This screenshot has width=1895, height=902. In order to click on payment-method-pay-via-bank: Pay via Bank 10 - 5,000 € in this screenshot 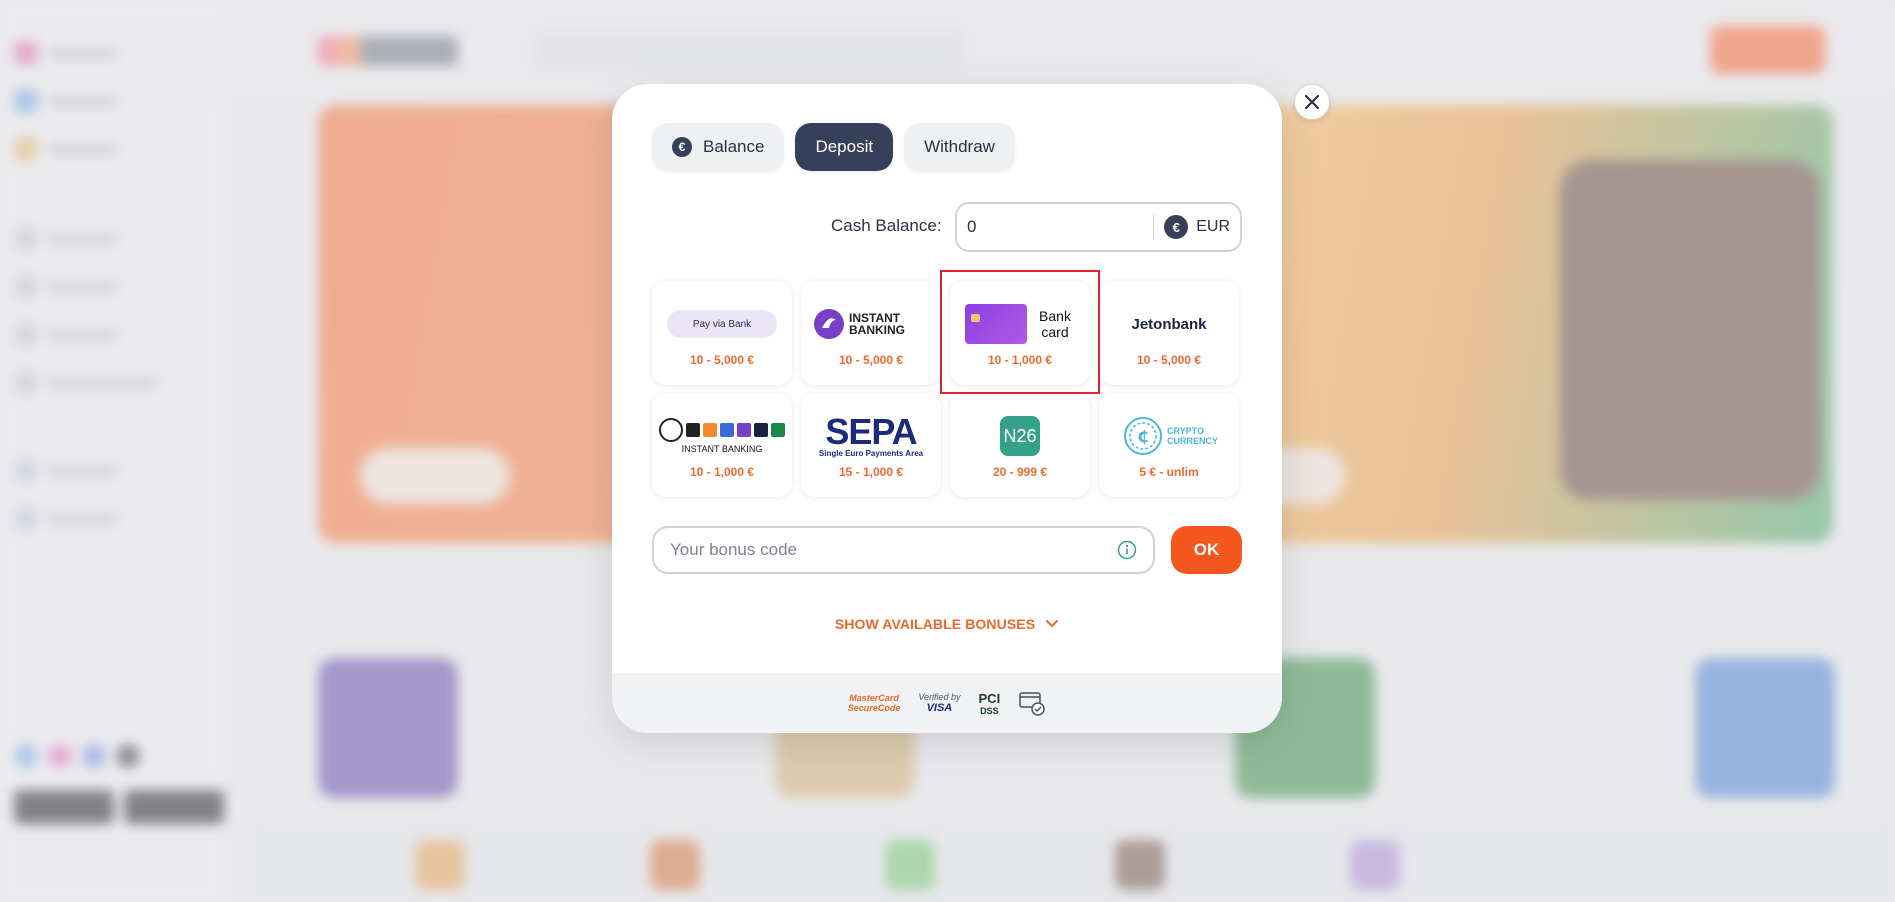, I will do `click(722, 333)`.